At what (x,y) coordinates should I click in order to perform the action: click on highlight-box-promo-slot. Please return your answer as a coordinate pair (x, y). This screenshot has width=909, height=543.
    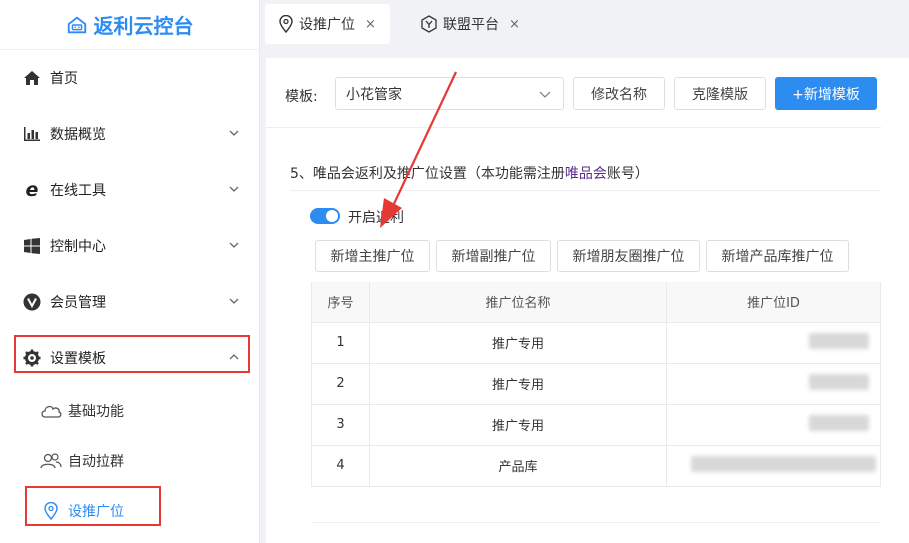
    Looking at the image, I should click on (93, 506).